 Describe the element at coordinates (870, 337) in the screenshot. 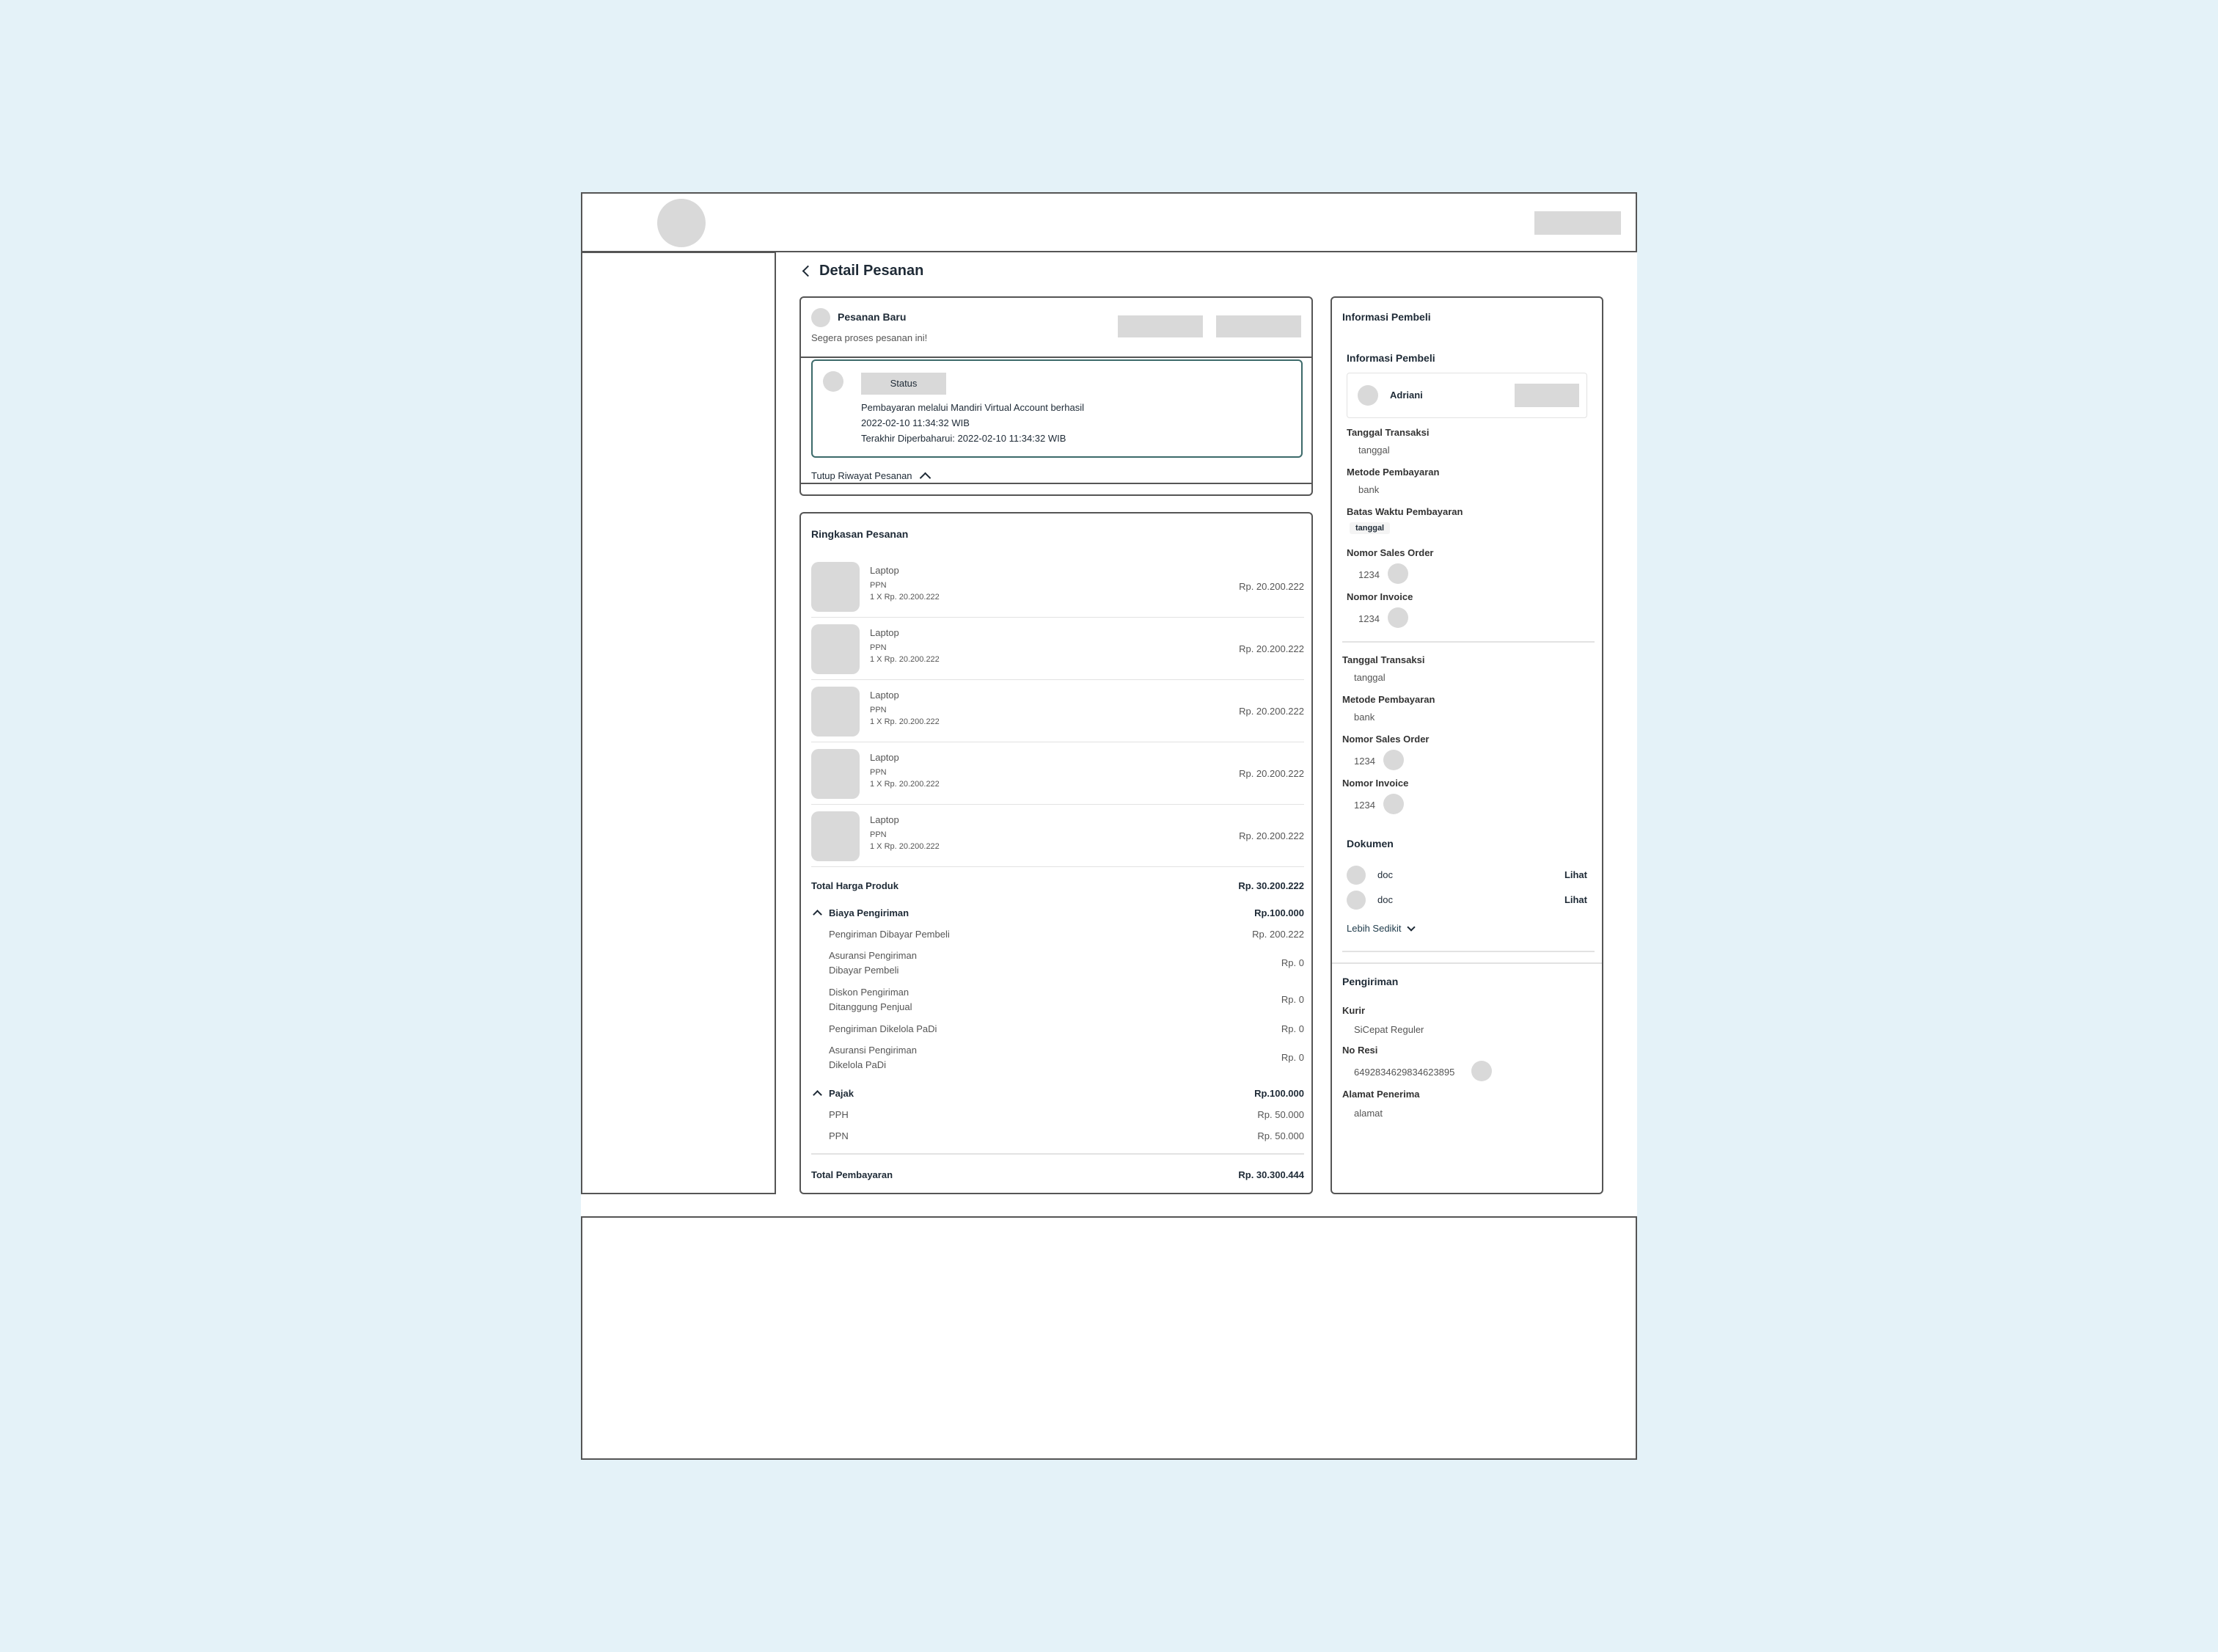

I see `order-status-subtitle: Segera proses pesanan ini!` at that location.